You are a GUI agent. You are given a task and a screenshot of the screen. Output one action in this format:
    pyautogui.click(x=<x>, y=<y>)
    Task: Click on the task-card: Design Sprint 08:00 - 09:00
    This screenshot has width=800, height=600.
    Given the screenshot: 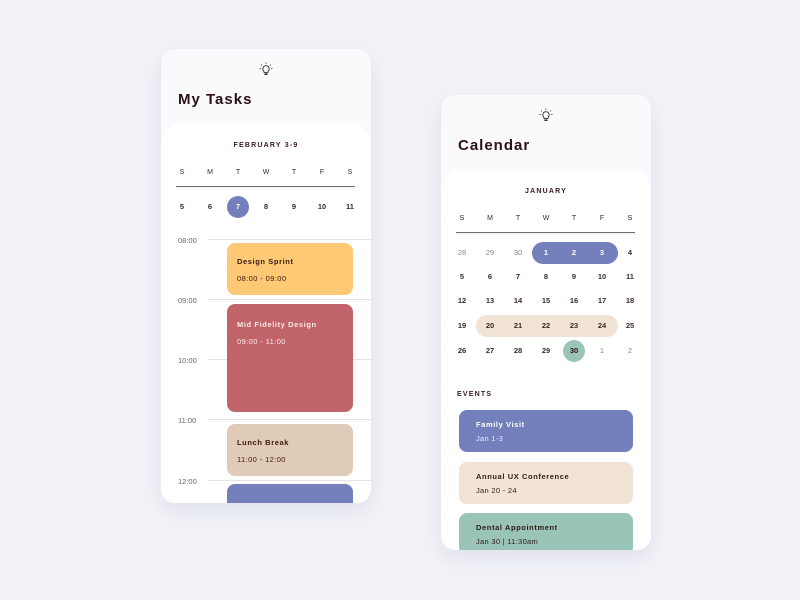 What is the action you would take?
    pyautogui.click(x=290, y=269)
    